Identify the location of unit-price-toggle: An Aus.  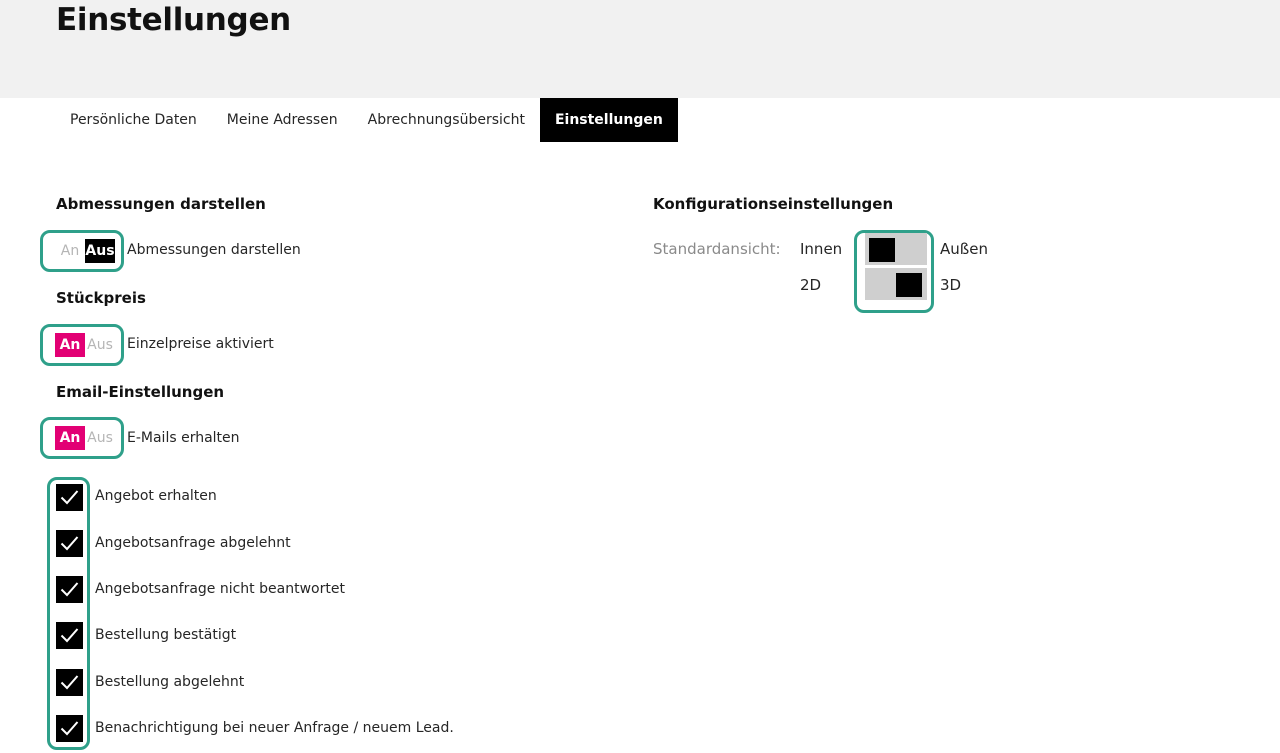
(85, 345).